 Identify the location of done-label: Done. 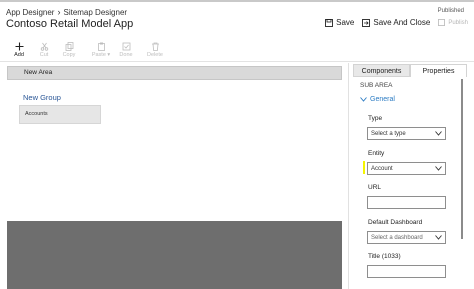
(126, 55).